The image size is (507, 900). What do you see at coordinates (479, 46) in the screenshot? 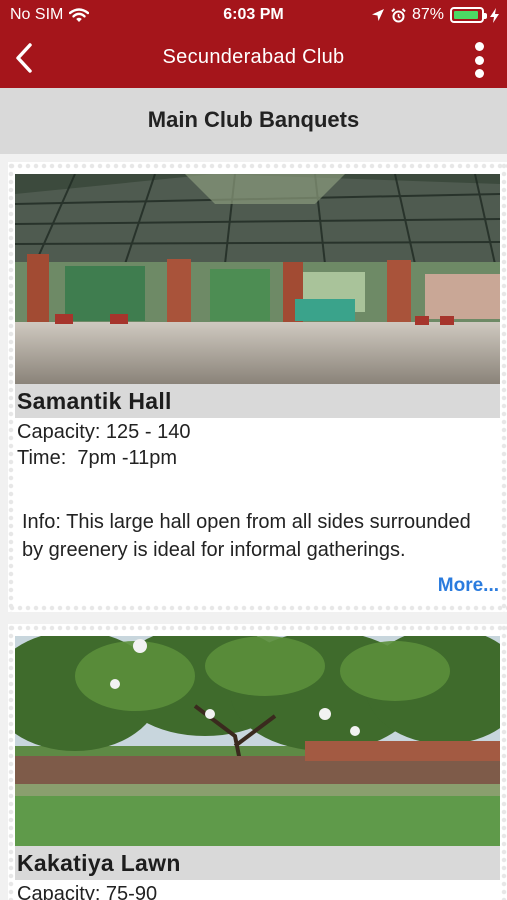
I see `vertical-ellipsis-icon` at bounding box center [479, 46].